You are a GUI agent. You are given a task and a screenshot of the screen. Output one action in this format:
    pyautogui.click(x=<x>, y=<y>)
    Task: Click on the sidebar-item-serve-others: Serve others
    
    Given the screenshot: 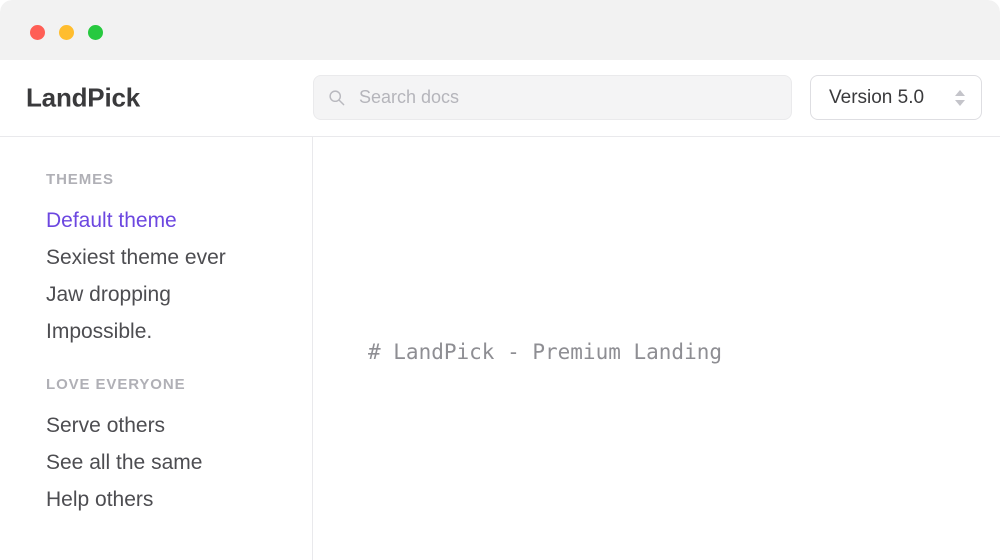 What is the action you would take?
    pyautogui.click(x=179, y=425)
    